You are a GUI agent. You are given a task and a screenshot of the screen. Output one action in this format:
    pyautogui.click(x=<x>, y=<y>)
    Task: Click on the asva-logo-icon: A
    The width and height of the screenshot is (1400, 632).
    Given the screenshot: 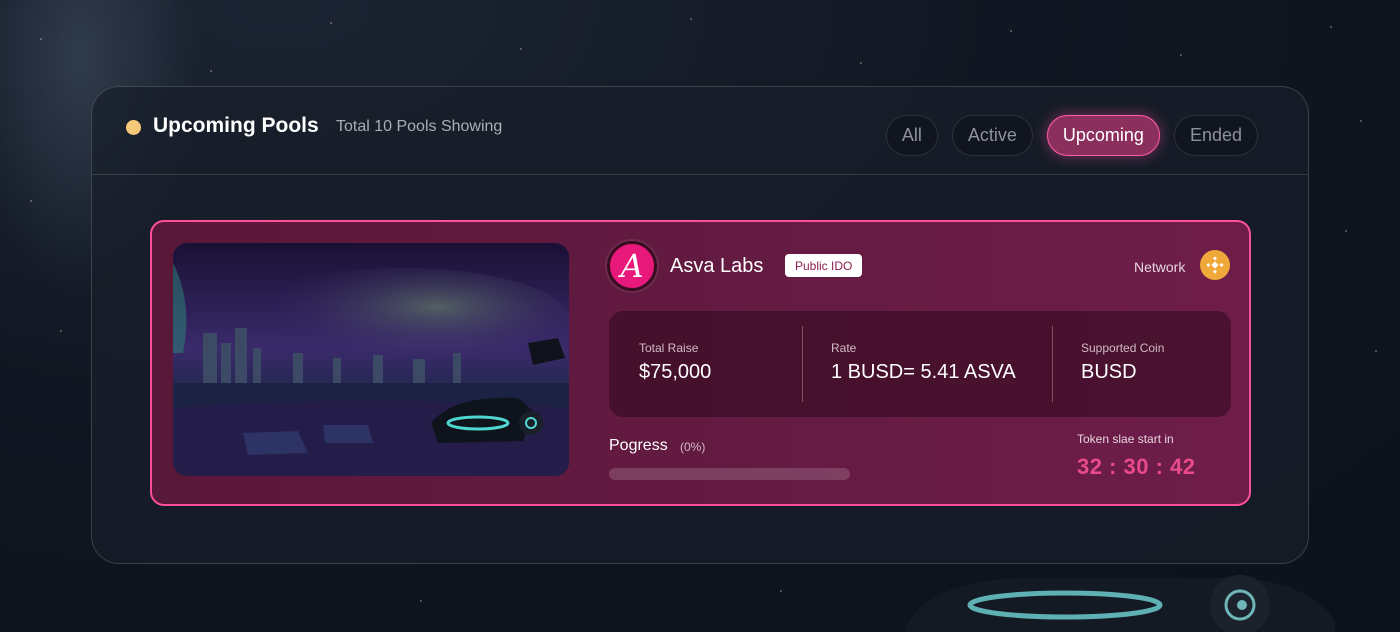 What is the action you would take?
    pyautogui.click(x=632, y=266)
    